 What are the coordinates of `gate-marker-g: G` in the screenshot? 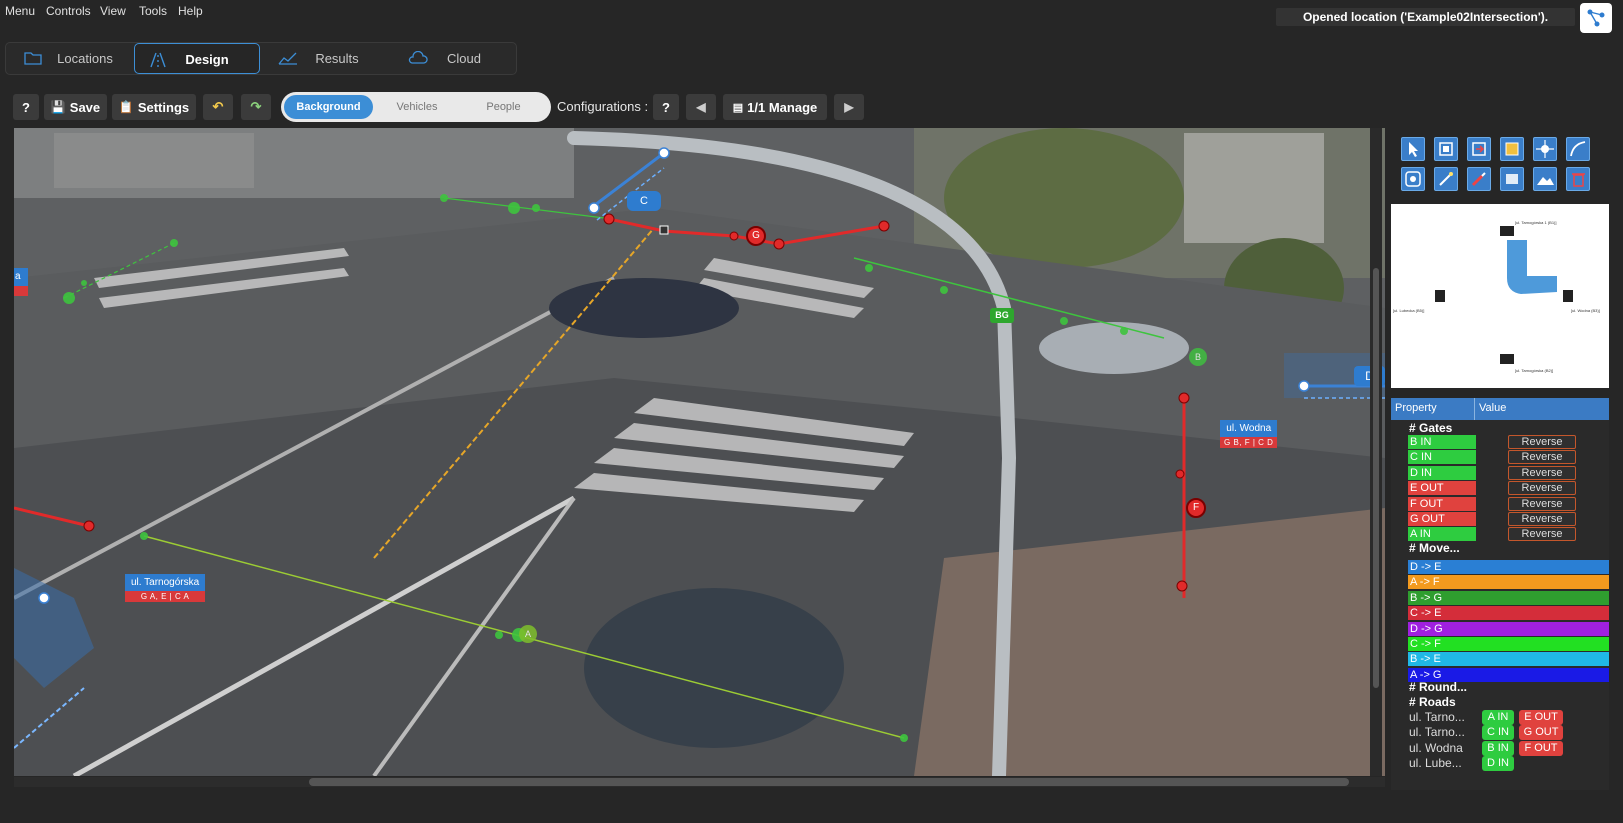 It's located at (756, 236).